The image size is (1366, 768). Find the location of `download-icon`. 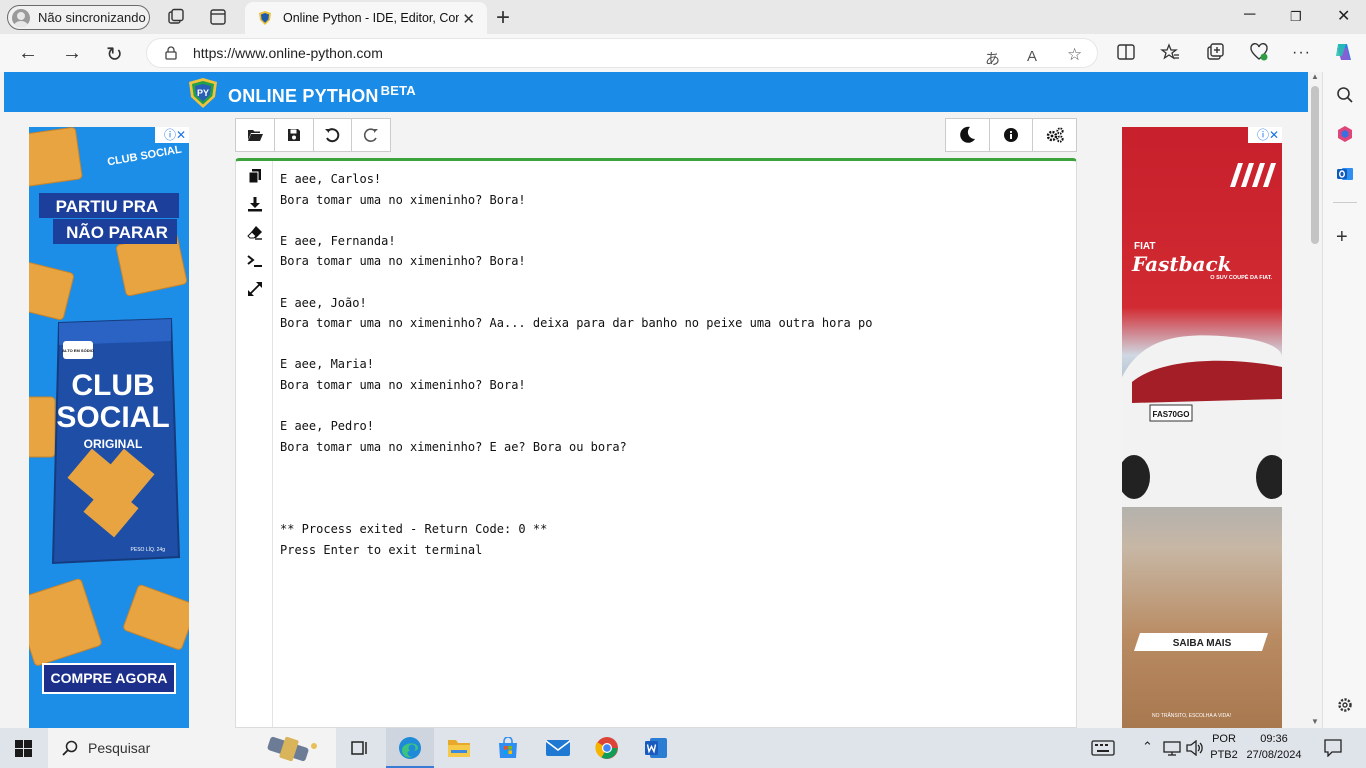

download-icon is located at coordinates (255, 204).